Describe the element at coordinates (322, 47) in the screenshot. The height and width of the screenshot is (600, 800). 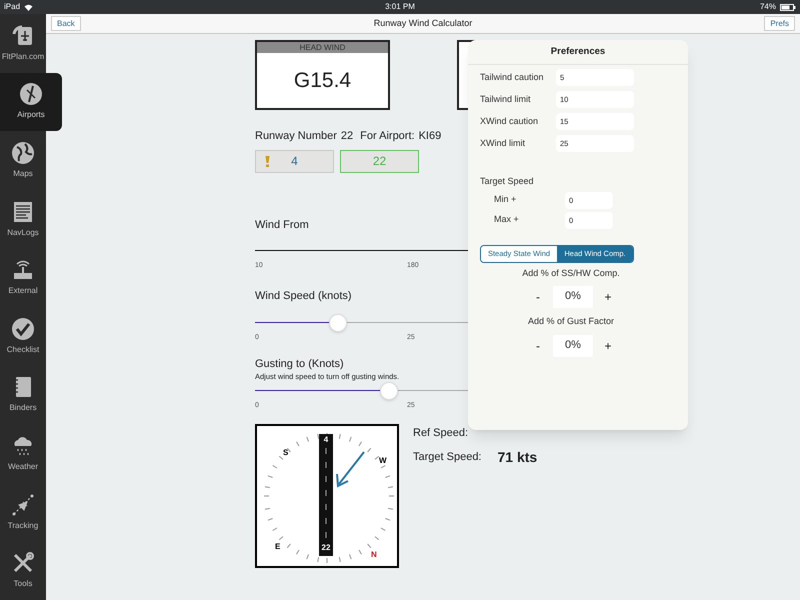
I see `panel-title: HEAD WIND` at that location.